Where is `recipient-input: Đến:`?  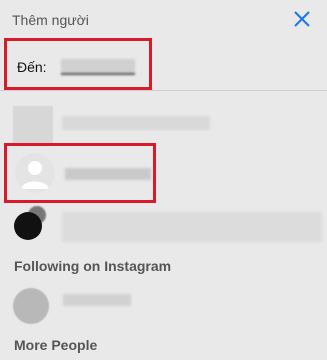
recipient-input: Đến: is located at coordinates (78, 64).